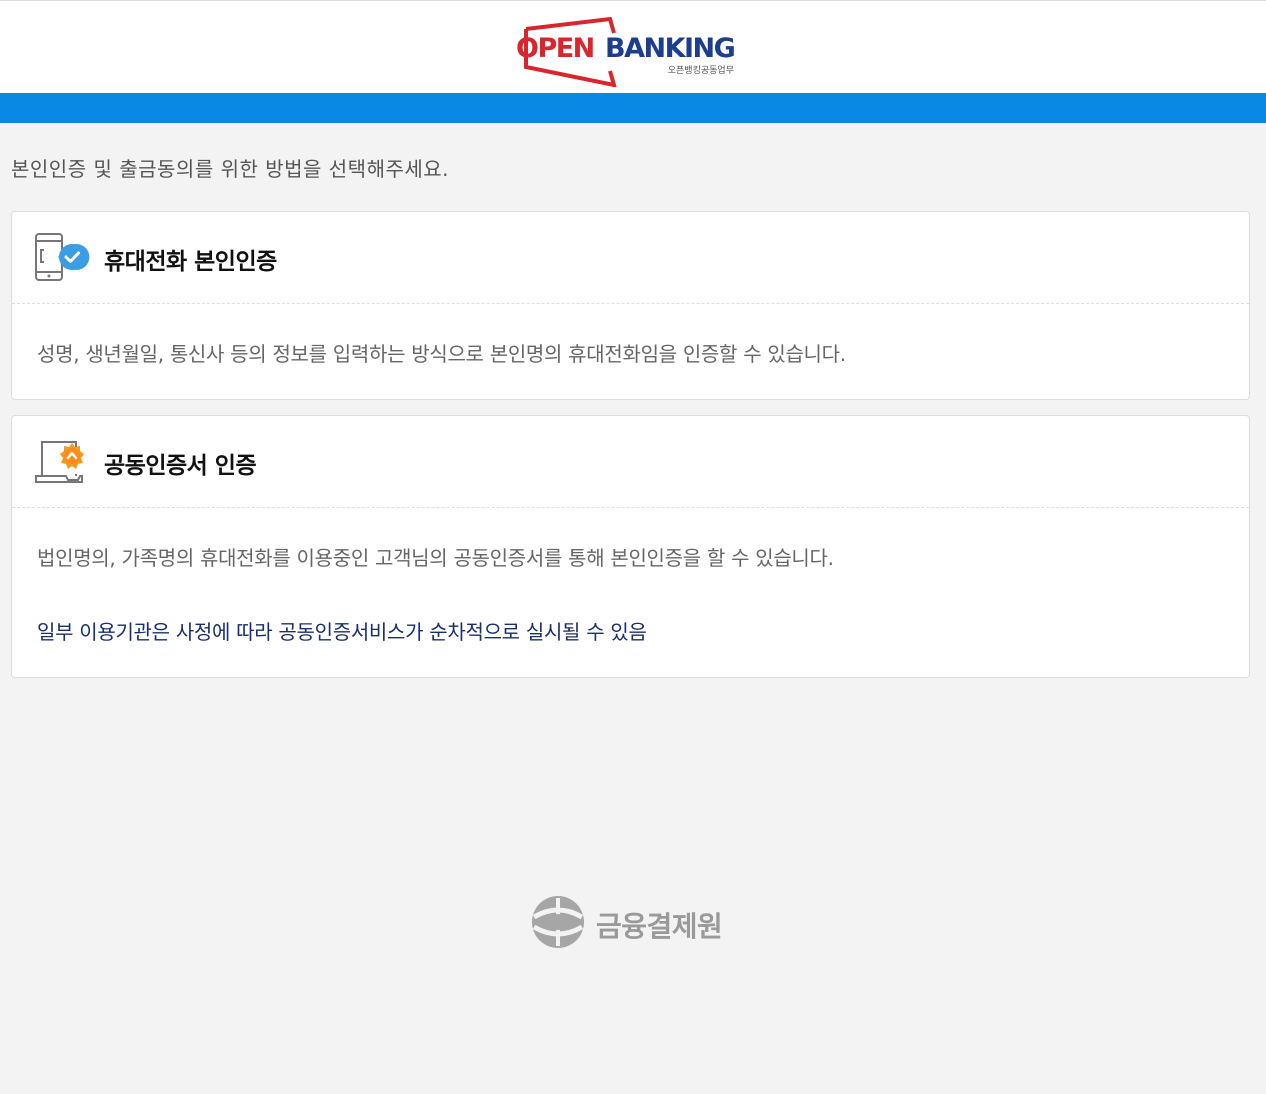 This screenshot has width=1266, height=1094. Describe the element at coordinates (180, 466) in the screenshot. I see `certificate-auth-title: 공동인증서 인증` at that location.